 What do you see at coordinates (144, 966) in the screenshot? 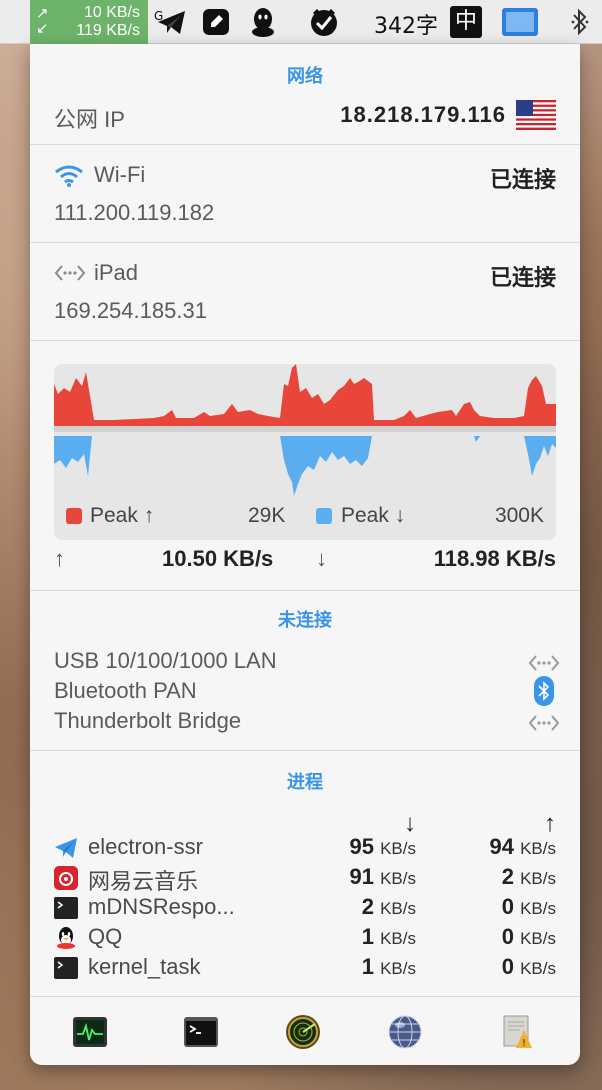
I see `process-name: kernel_task` at bounding box center [144, 966].